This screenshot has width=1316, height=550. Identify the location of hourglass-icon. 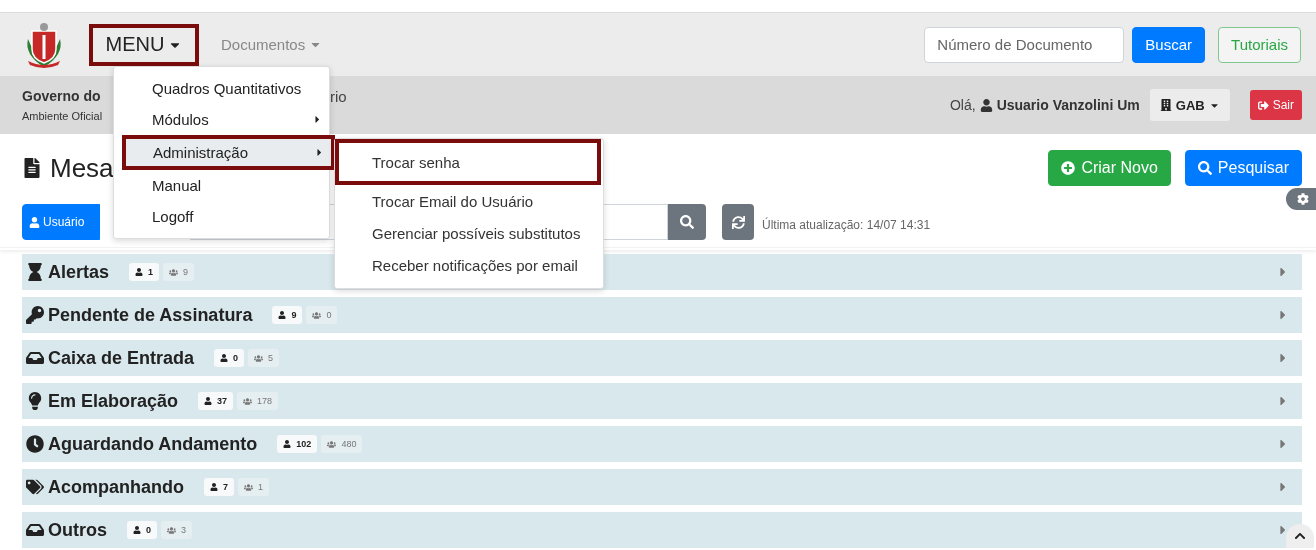
(35, 272).